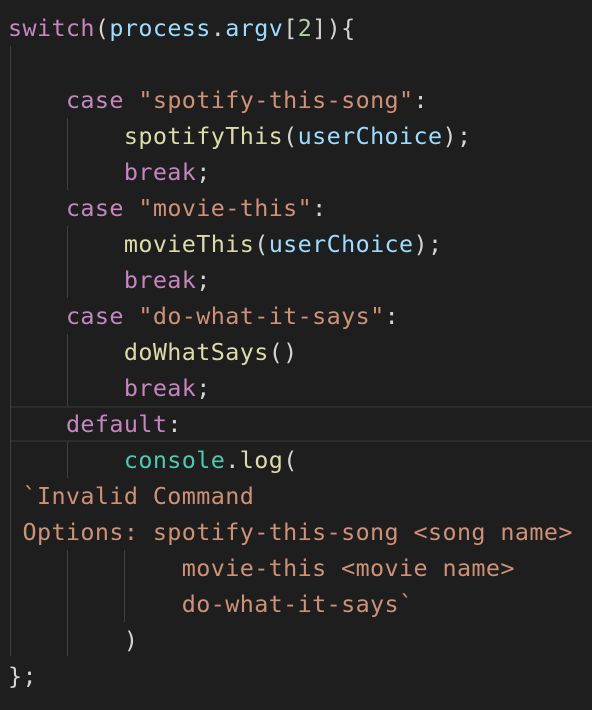 The image size is (592, 710). I want to click on code-token: switch, so click(51, 28).